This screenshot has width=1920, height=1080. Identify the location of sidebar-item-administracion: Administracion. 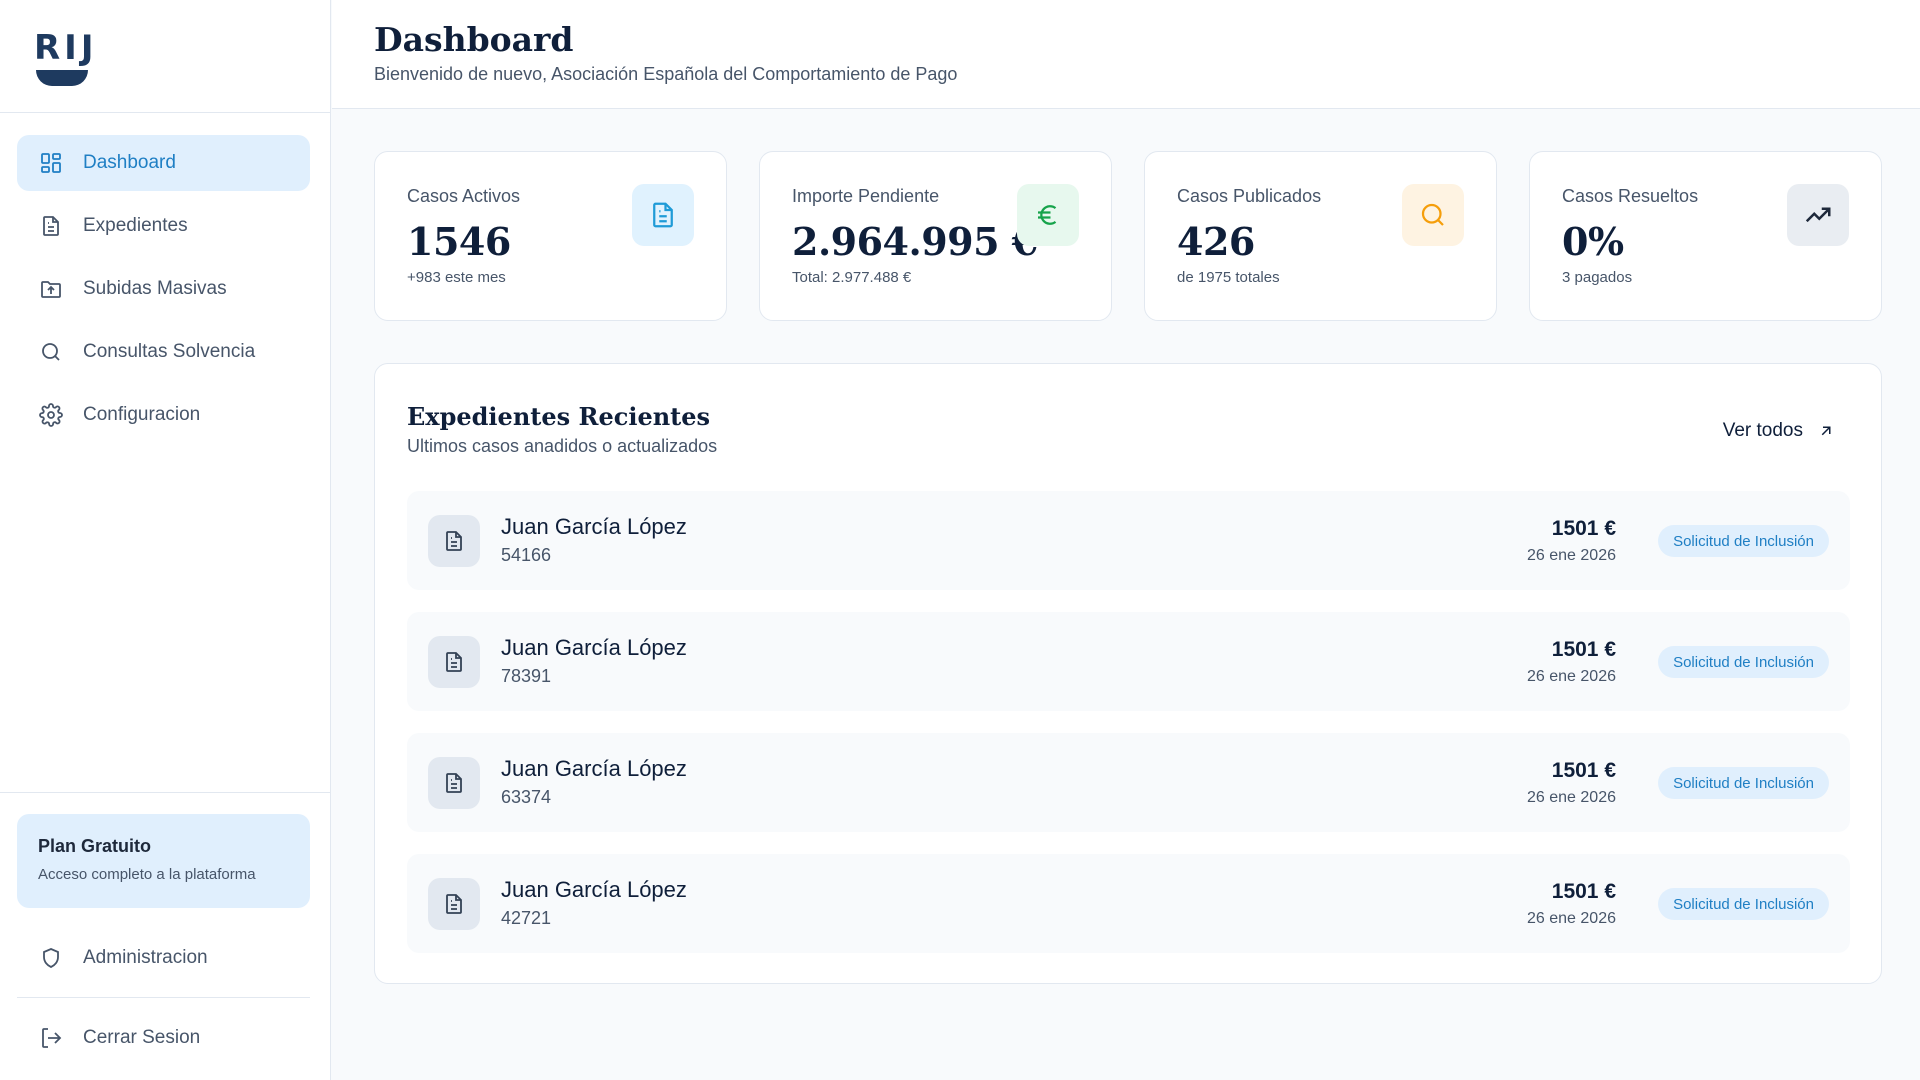
(163, 958).